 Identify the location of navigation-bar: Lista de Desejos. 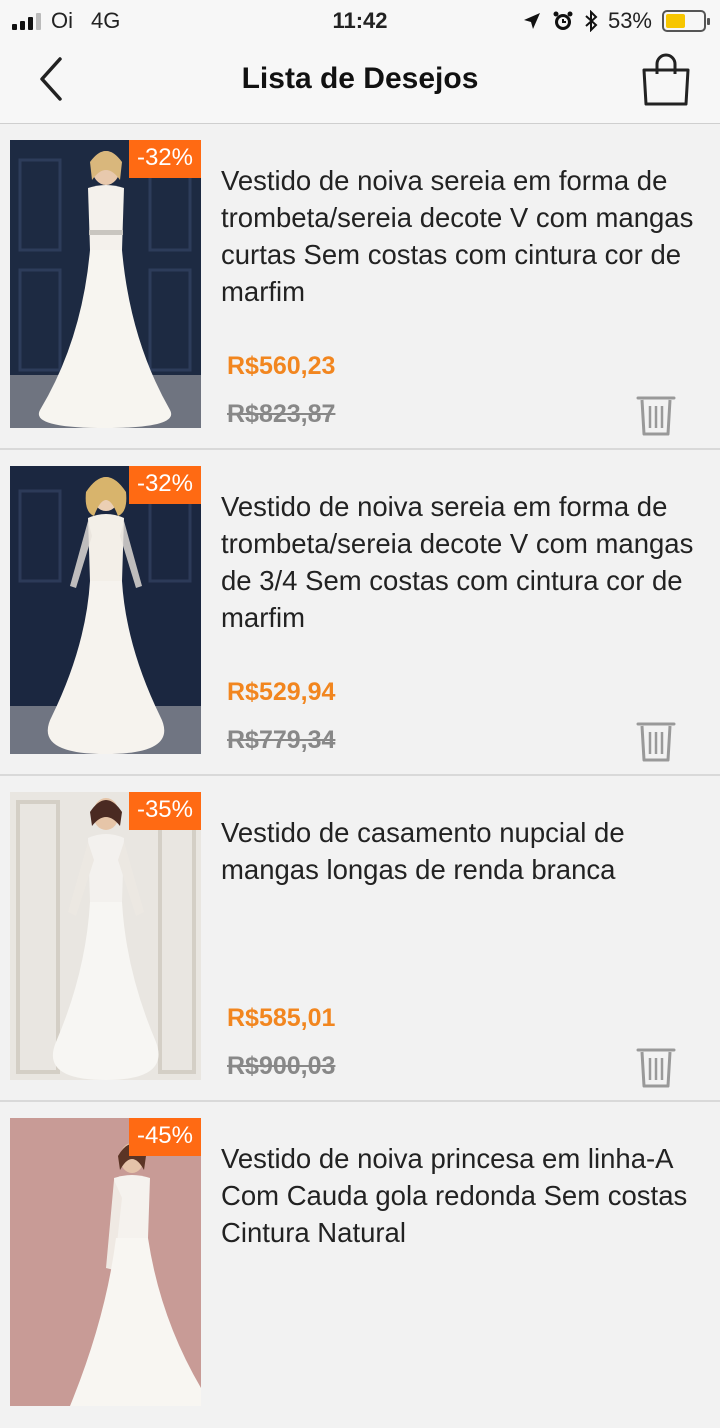
(360, 82).